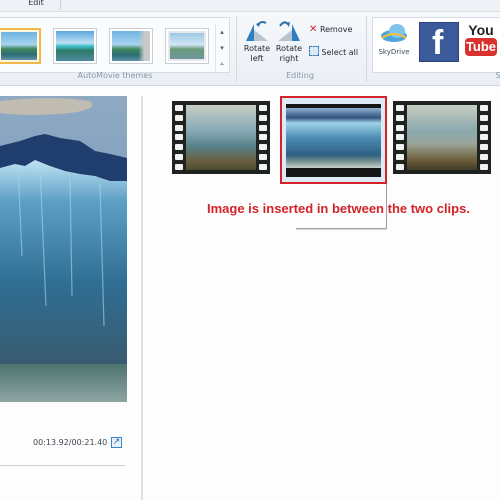  I want to click on gallery-scroll: ▴ ▾ ⩡, so click(221, 48).